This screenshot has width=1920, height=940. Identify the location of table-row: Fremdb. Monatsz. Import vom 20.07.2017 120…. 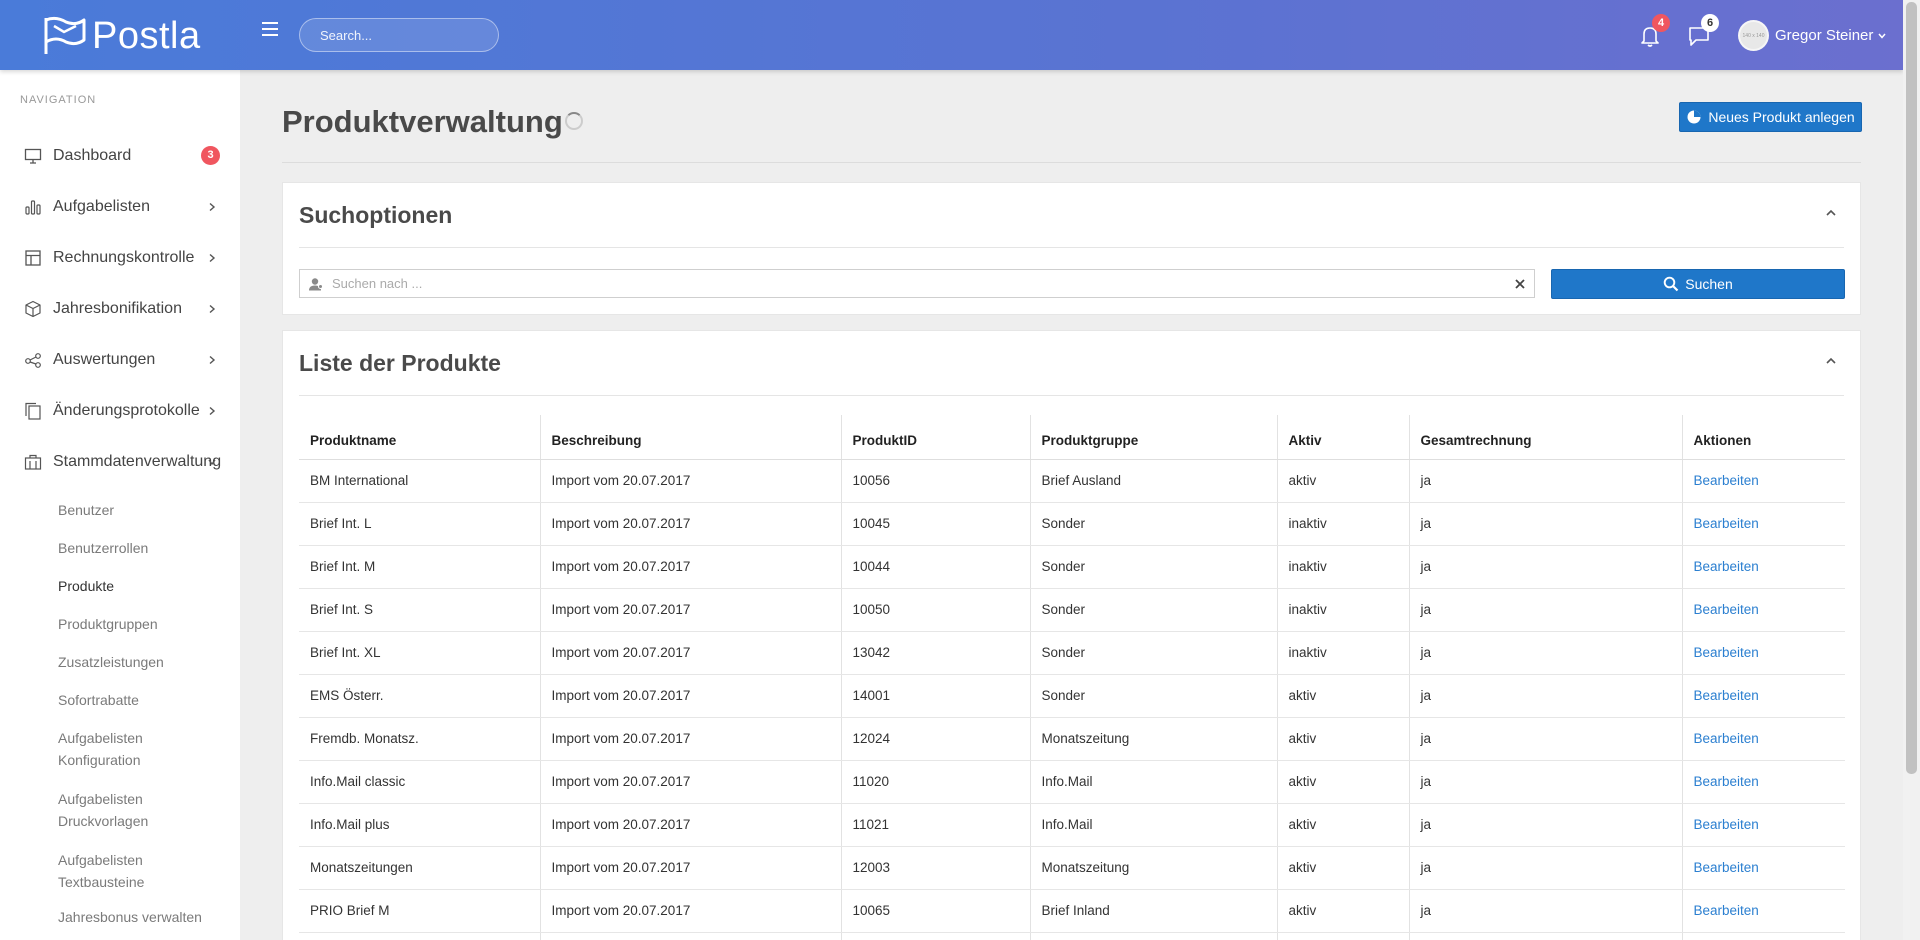
(1072, 739).